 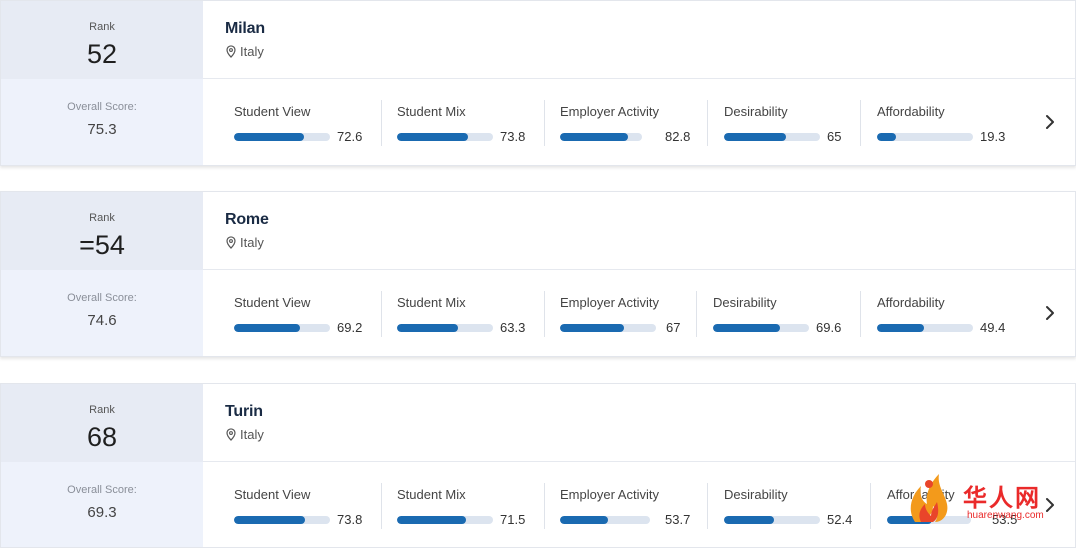 I want to click on city-name: Milan, so click(x=245, y=29).